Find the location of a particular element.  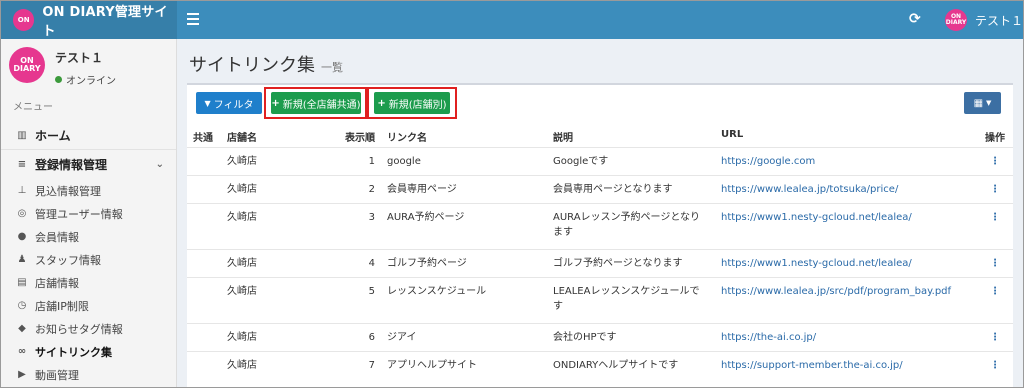

filter-button: ▼ フィルタ is located at coordinates (229, 103).